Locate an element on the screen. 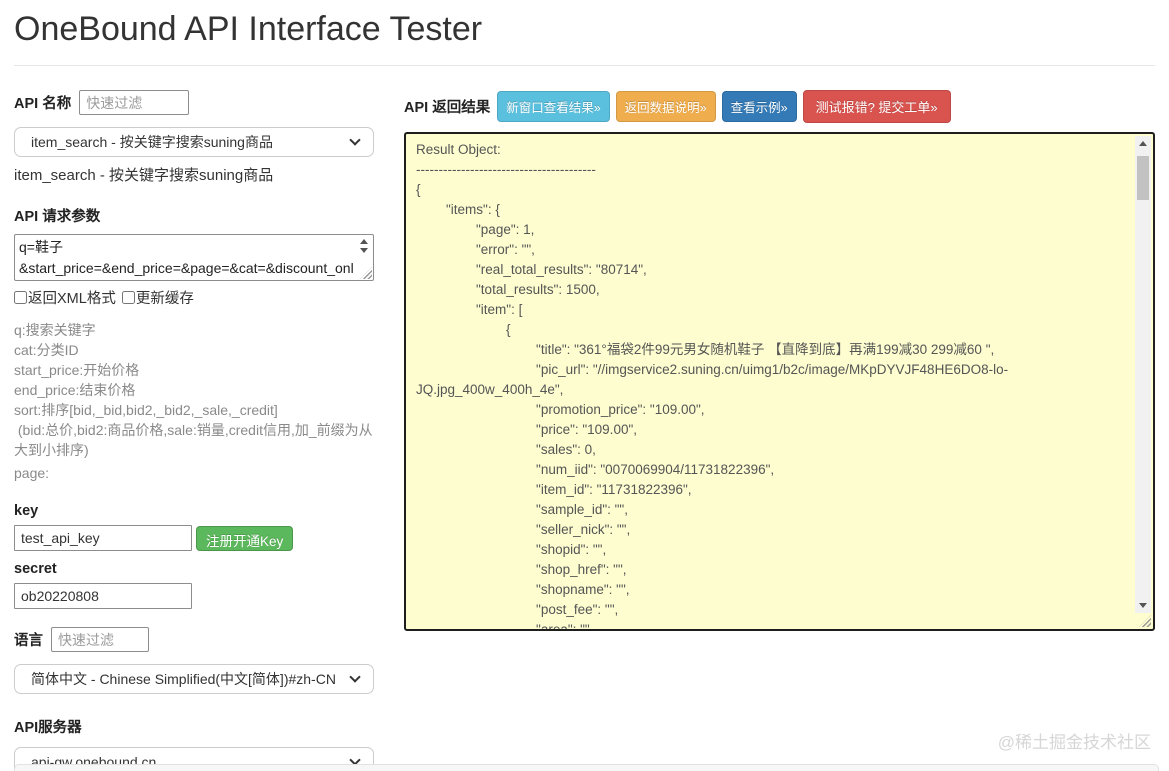  api-select-caption: item_search - 按关键字搜索suning商品 is located at coordinates (144, 175).